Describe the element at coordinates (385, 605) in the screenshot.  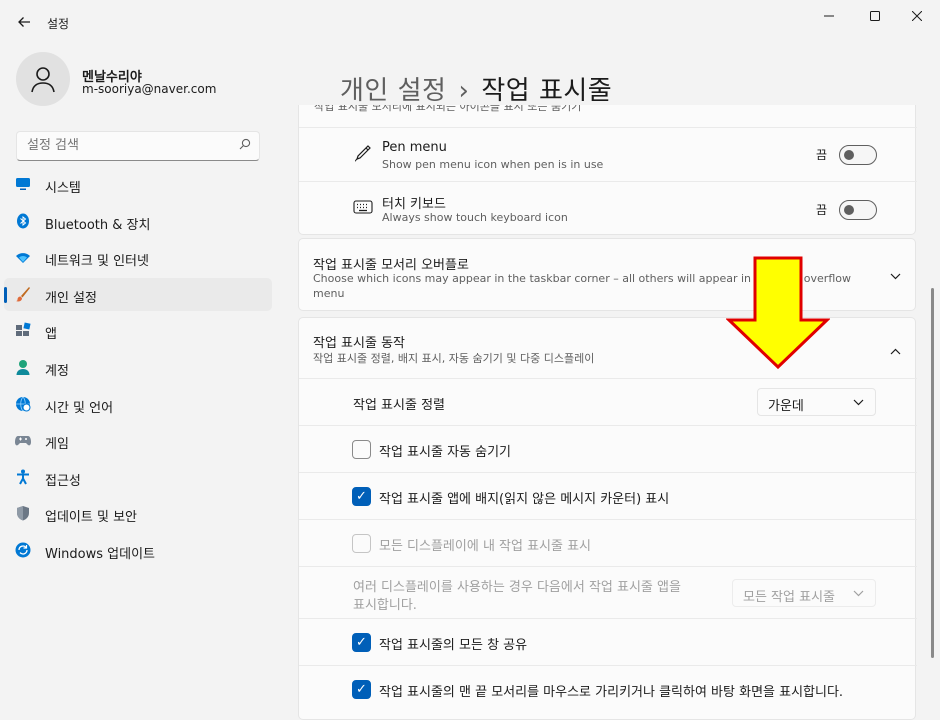
I see `multi-display-label-line2: 표시합니다.` at that location.